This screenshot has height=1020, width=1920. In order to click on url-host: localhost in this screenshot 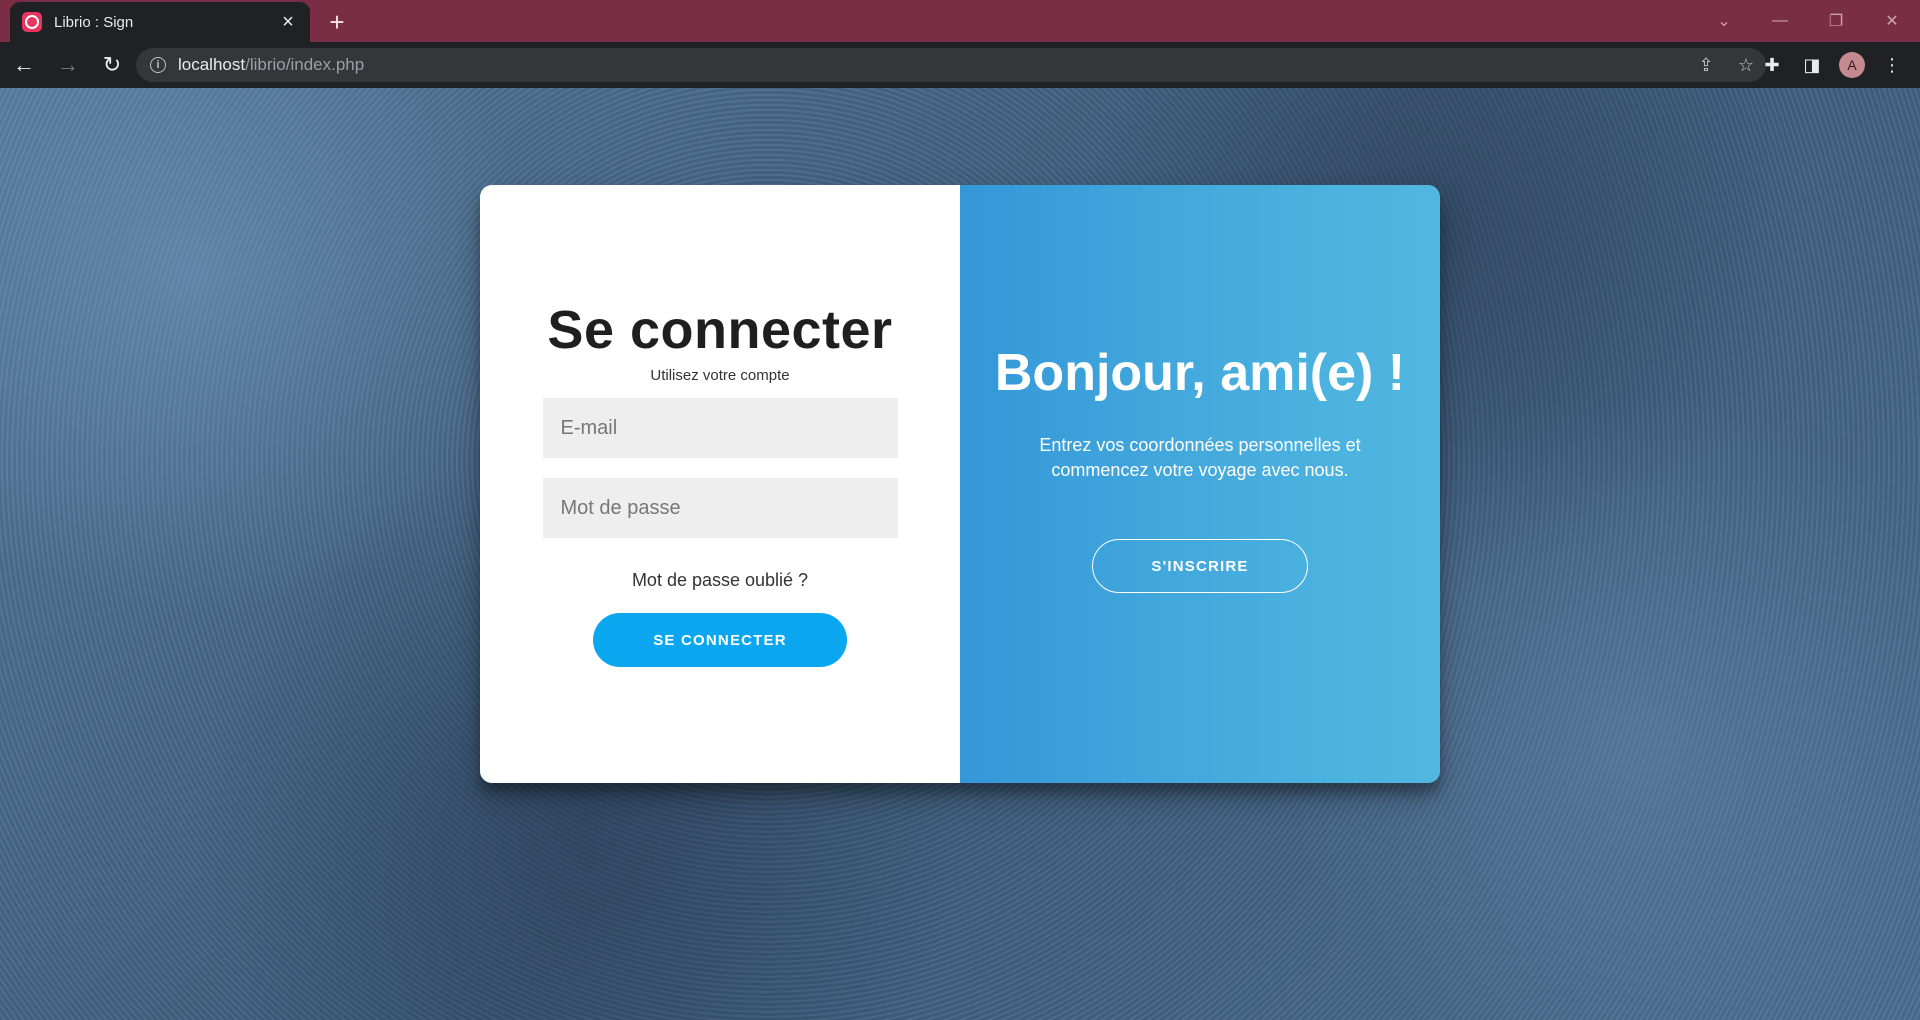, I will do `click(212, 64)`.